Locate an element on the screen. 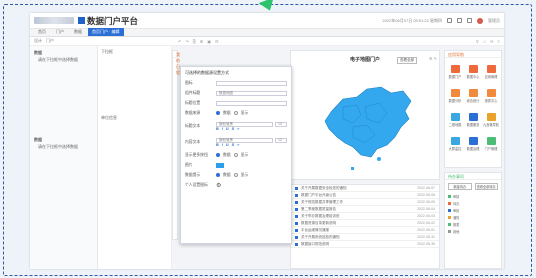  todo-item: 待办 is located at coordinates (473, 203).